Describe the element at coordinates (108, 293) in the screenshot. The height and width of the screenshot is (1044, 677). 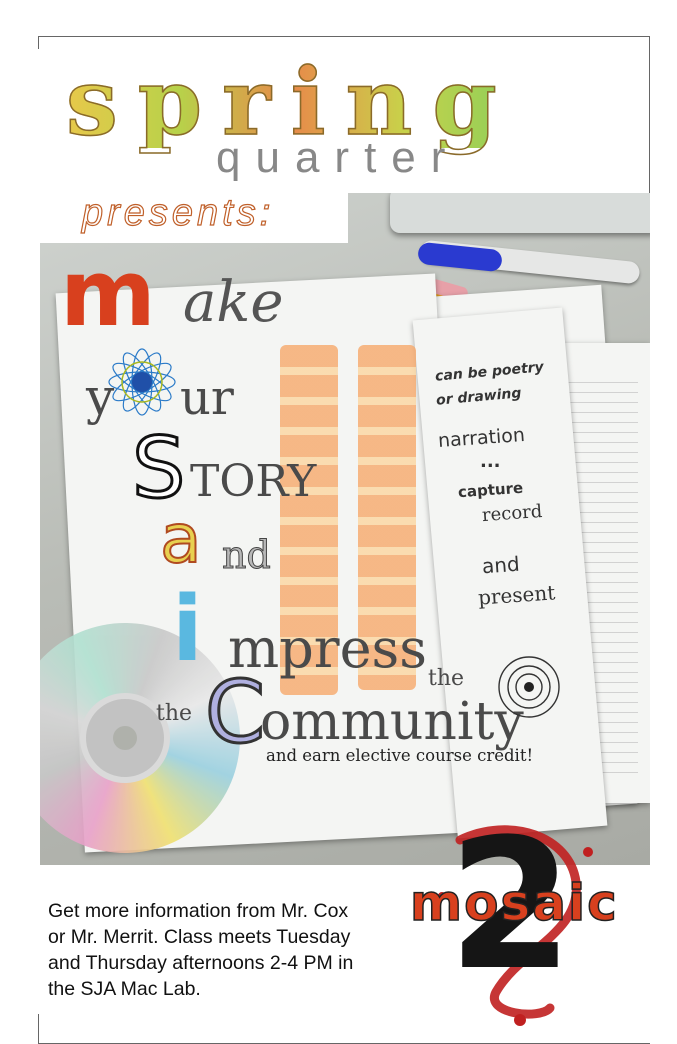
I see `make-initial: m` at that location.